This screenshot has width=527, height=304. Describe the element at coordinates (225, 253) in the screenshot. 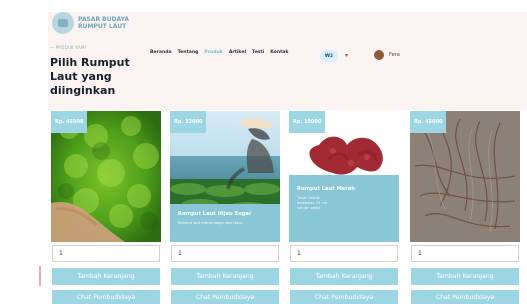

I see `quantity-input-2: 1` at that location.